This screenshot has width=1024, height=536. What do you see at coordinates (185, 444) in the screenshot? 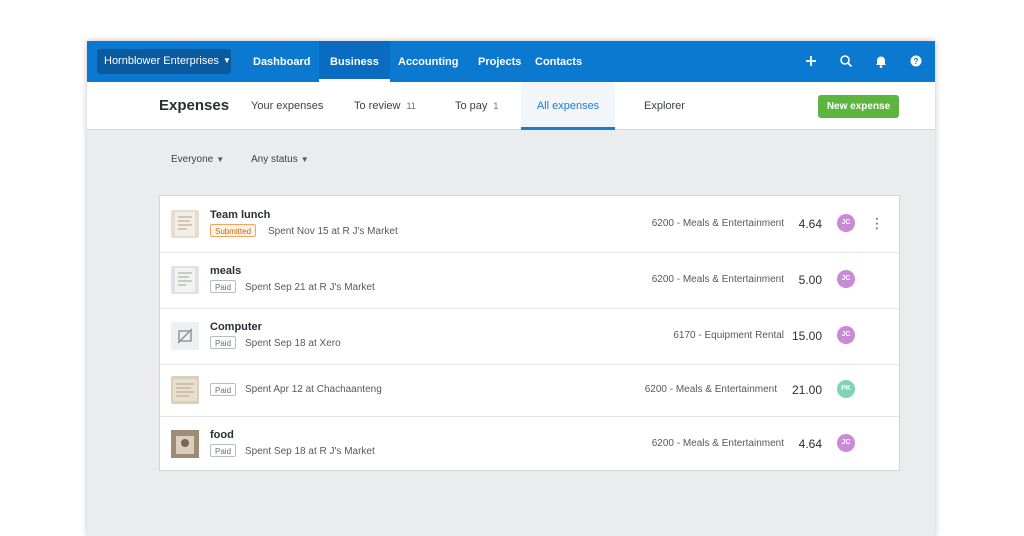
I see `photo-thumbnail` at bounding box center [185, 444].